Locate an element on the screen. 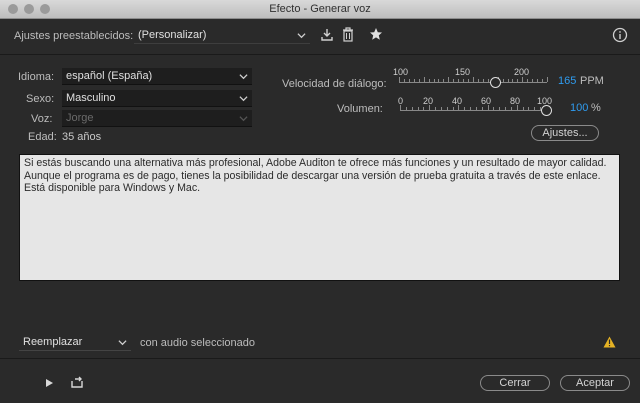 The height and width of the screenshot is (403, 640). speech-rate-slider-handle is located at coordinates (496, 82).